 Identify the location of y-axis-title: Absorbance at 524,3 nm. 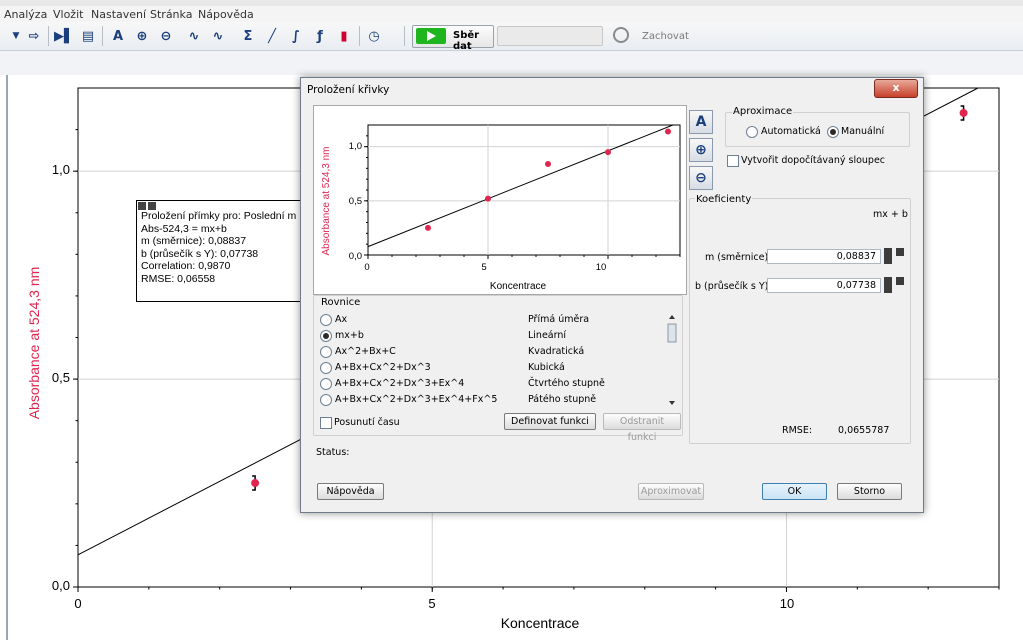
(34, 343).